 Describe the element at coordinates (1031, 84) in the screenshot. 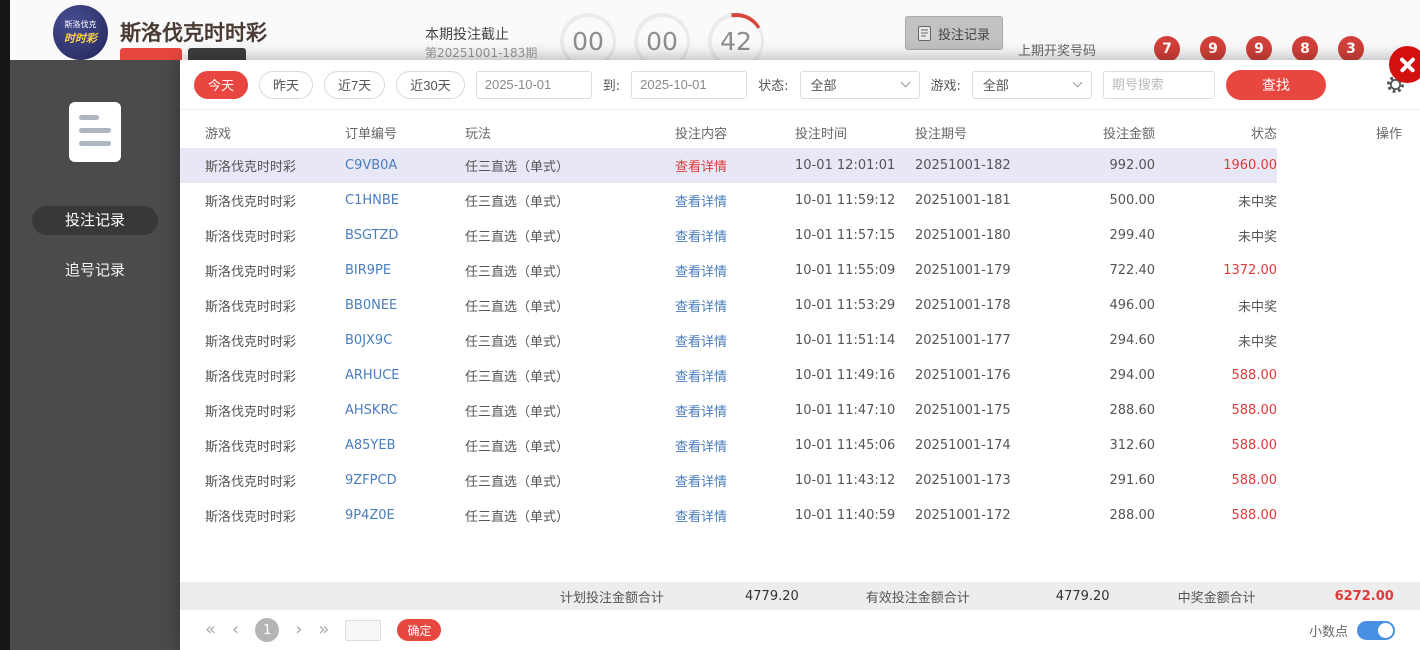

I see `game-select: 全部` at that location.